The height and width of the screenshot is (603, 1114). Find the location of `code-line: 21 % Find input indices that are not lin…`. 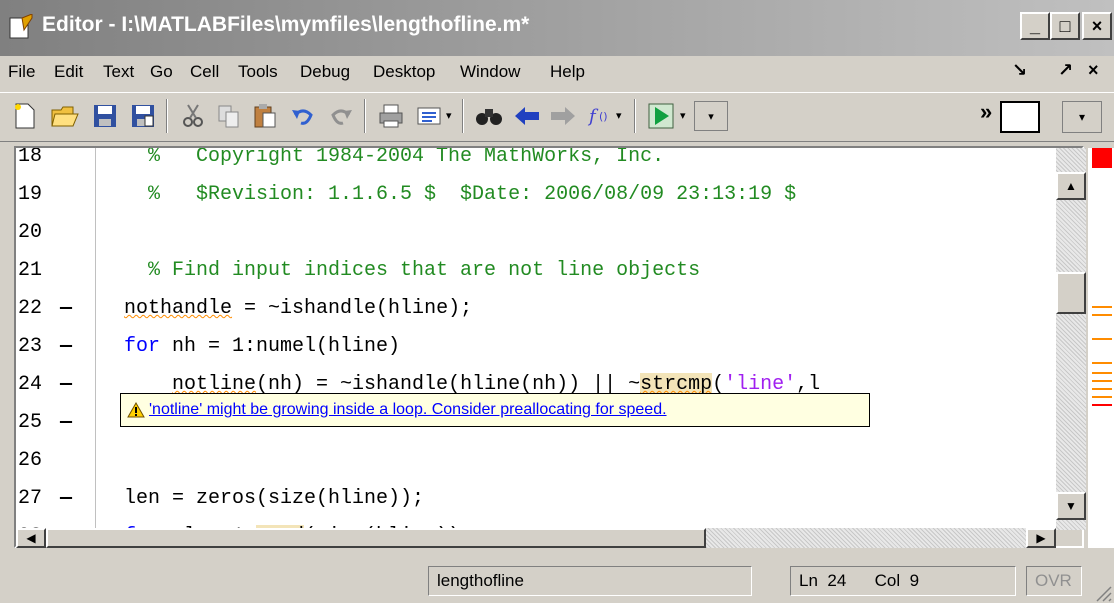

code-line: 21 % Find input indices that are not lin… is located at coordinates (536, 271).